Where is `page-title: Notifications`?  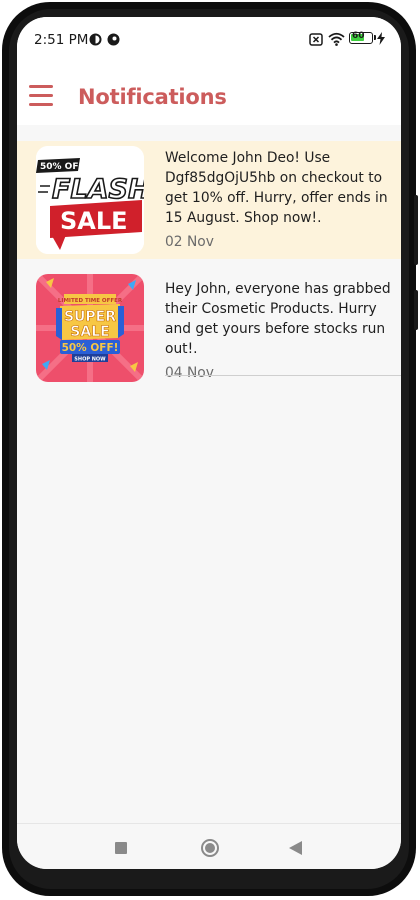 page-title: Notifications is located at coordinates (152, 97).